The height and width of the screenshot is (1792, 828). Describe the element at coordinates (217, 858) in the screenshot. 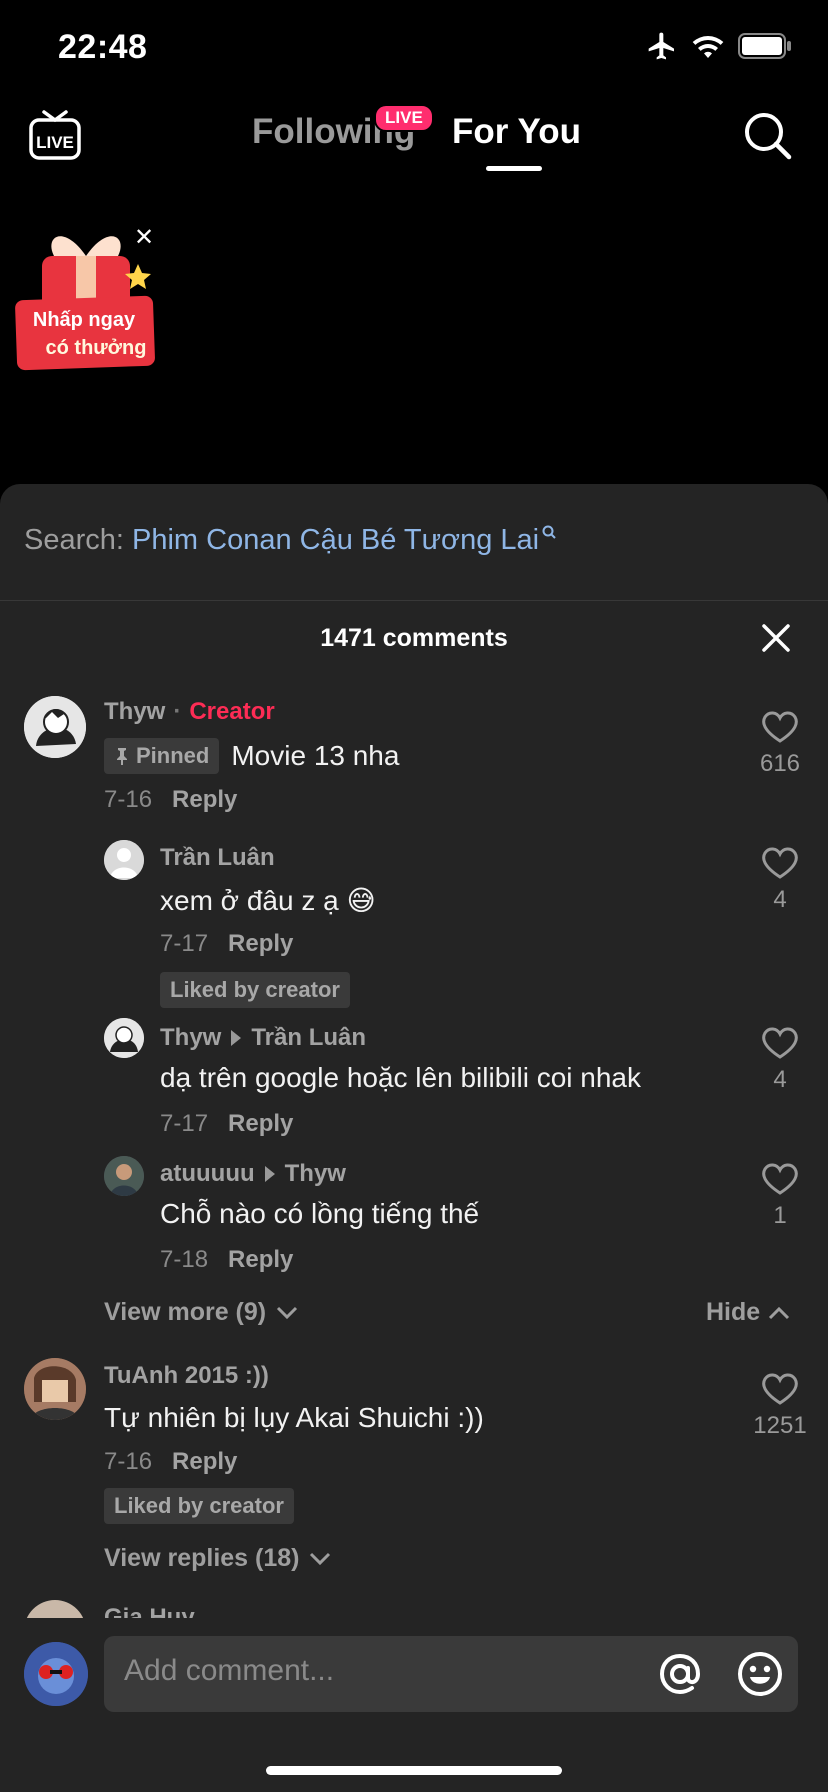

I see `username: Trần Luân` at that location.